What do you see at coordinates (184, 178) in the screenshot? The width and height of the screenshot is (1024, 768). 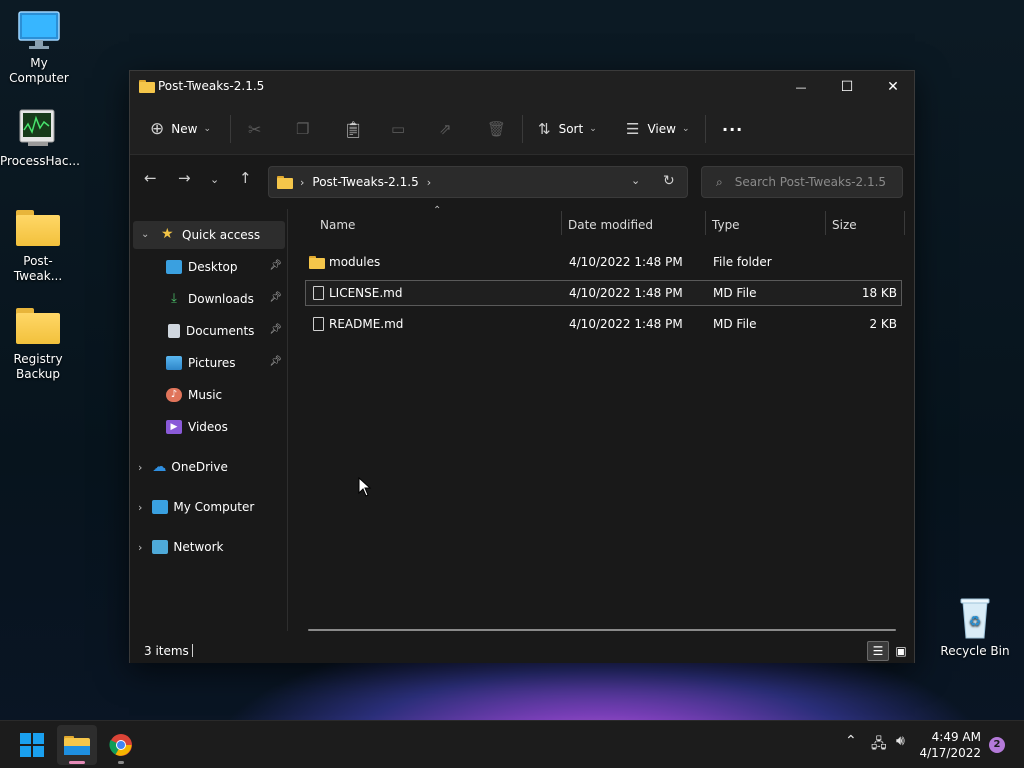 I see `forward-button: →` at bounding box center [184, 178].